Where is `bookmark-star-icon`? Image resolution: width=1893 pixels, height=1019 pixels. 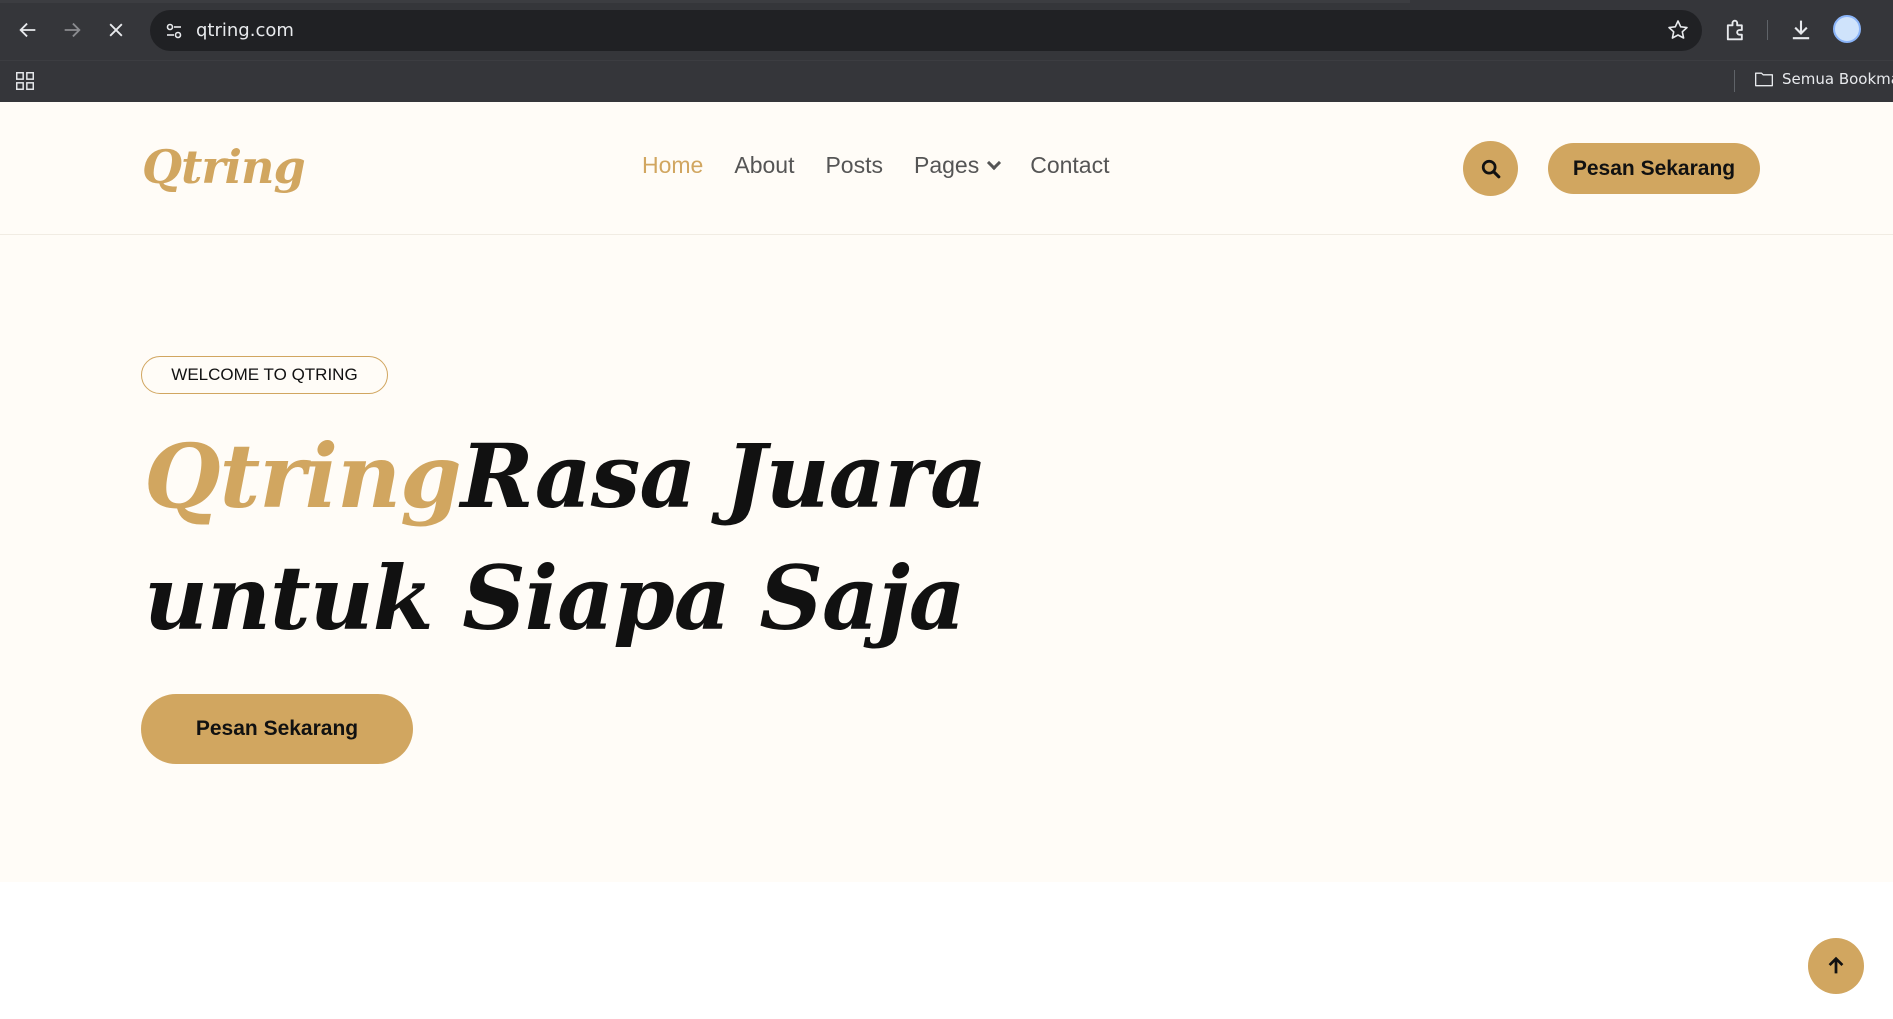
bookmark-star-icon is located at coordinates (1678, 30).